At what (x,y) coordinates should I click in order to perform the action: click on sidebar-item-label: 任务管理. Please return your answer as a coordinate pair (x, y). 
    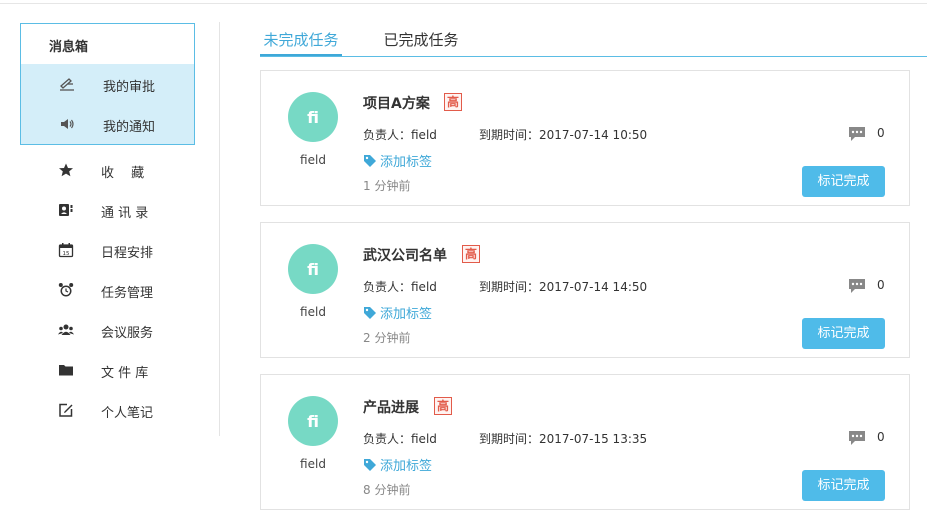
    Looking at the image, I should click on (127, 293).